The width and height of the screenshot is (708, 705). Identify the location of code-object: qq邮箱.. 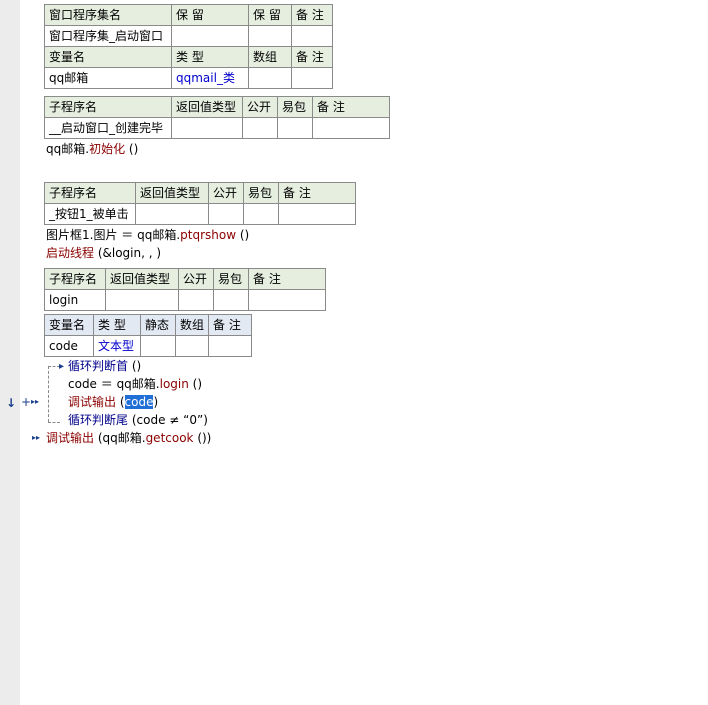
(68, 149).